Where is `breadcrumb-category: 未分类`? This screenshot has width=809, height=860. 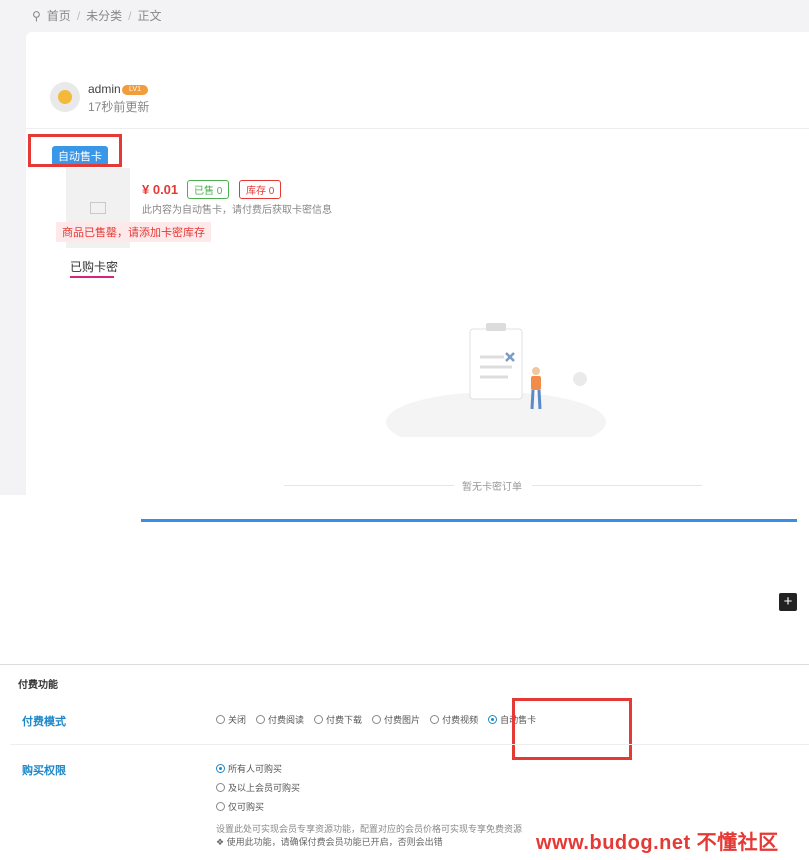 breadcrumb-category: 未分类 is located at coordinates (104, 15).